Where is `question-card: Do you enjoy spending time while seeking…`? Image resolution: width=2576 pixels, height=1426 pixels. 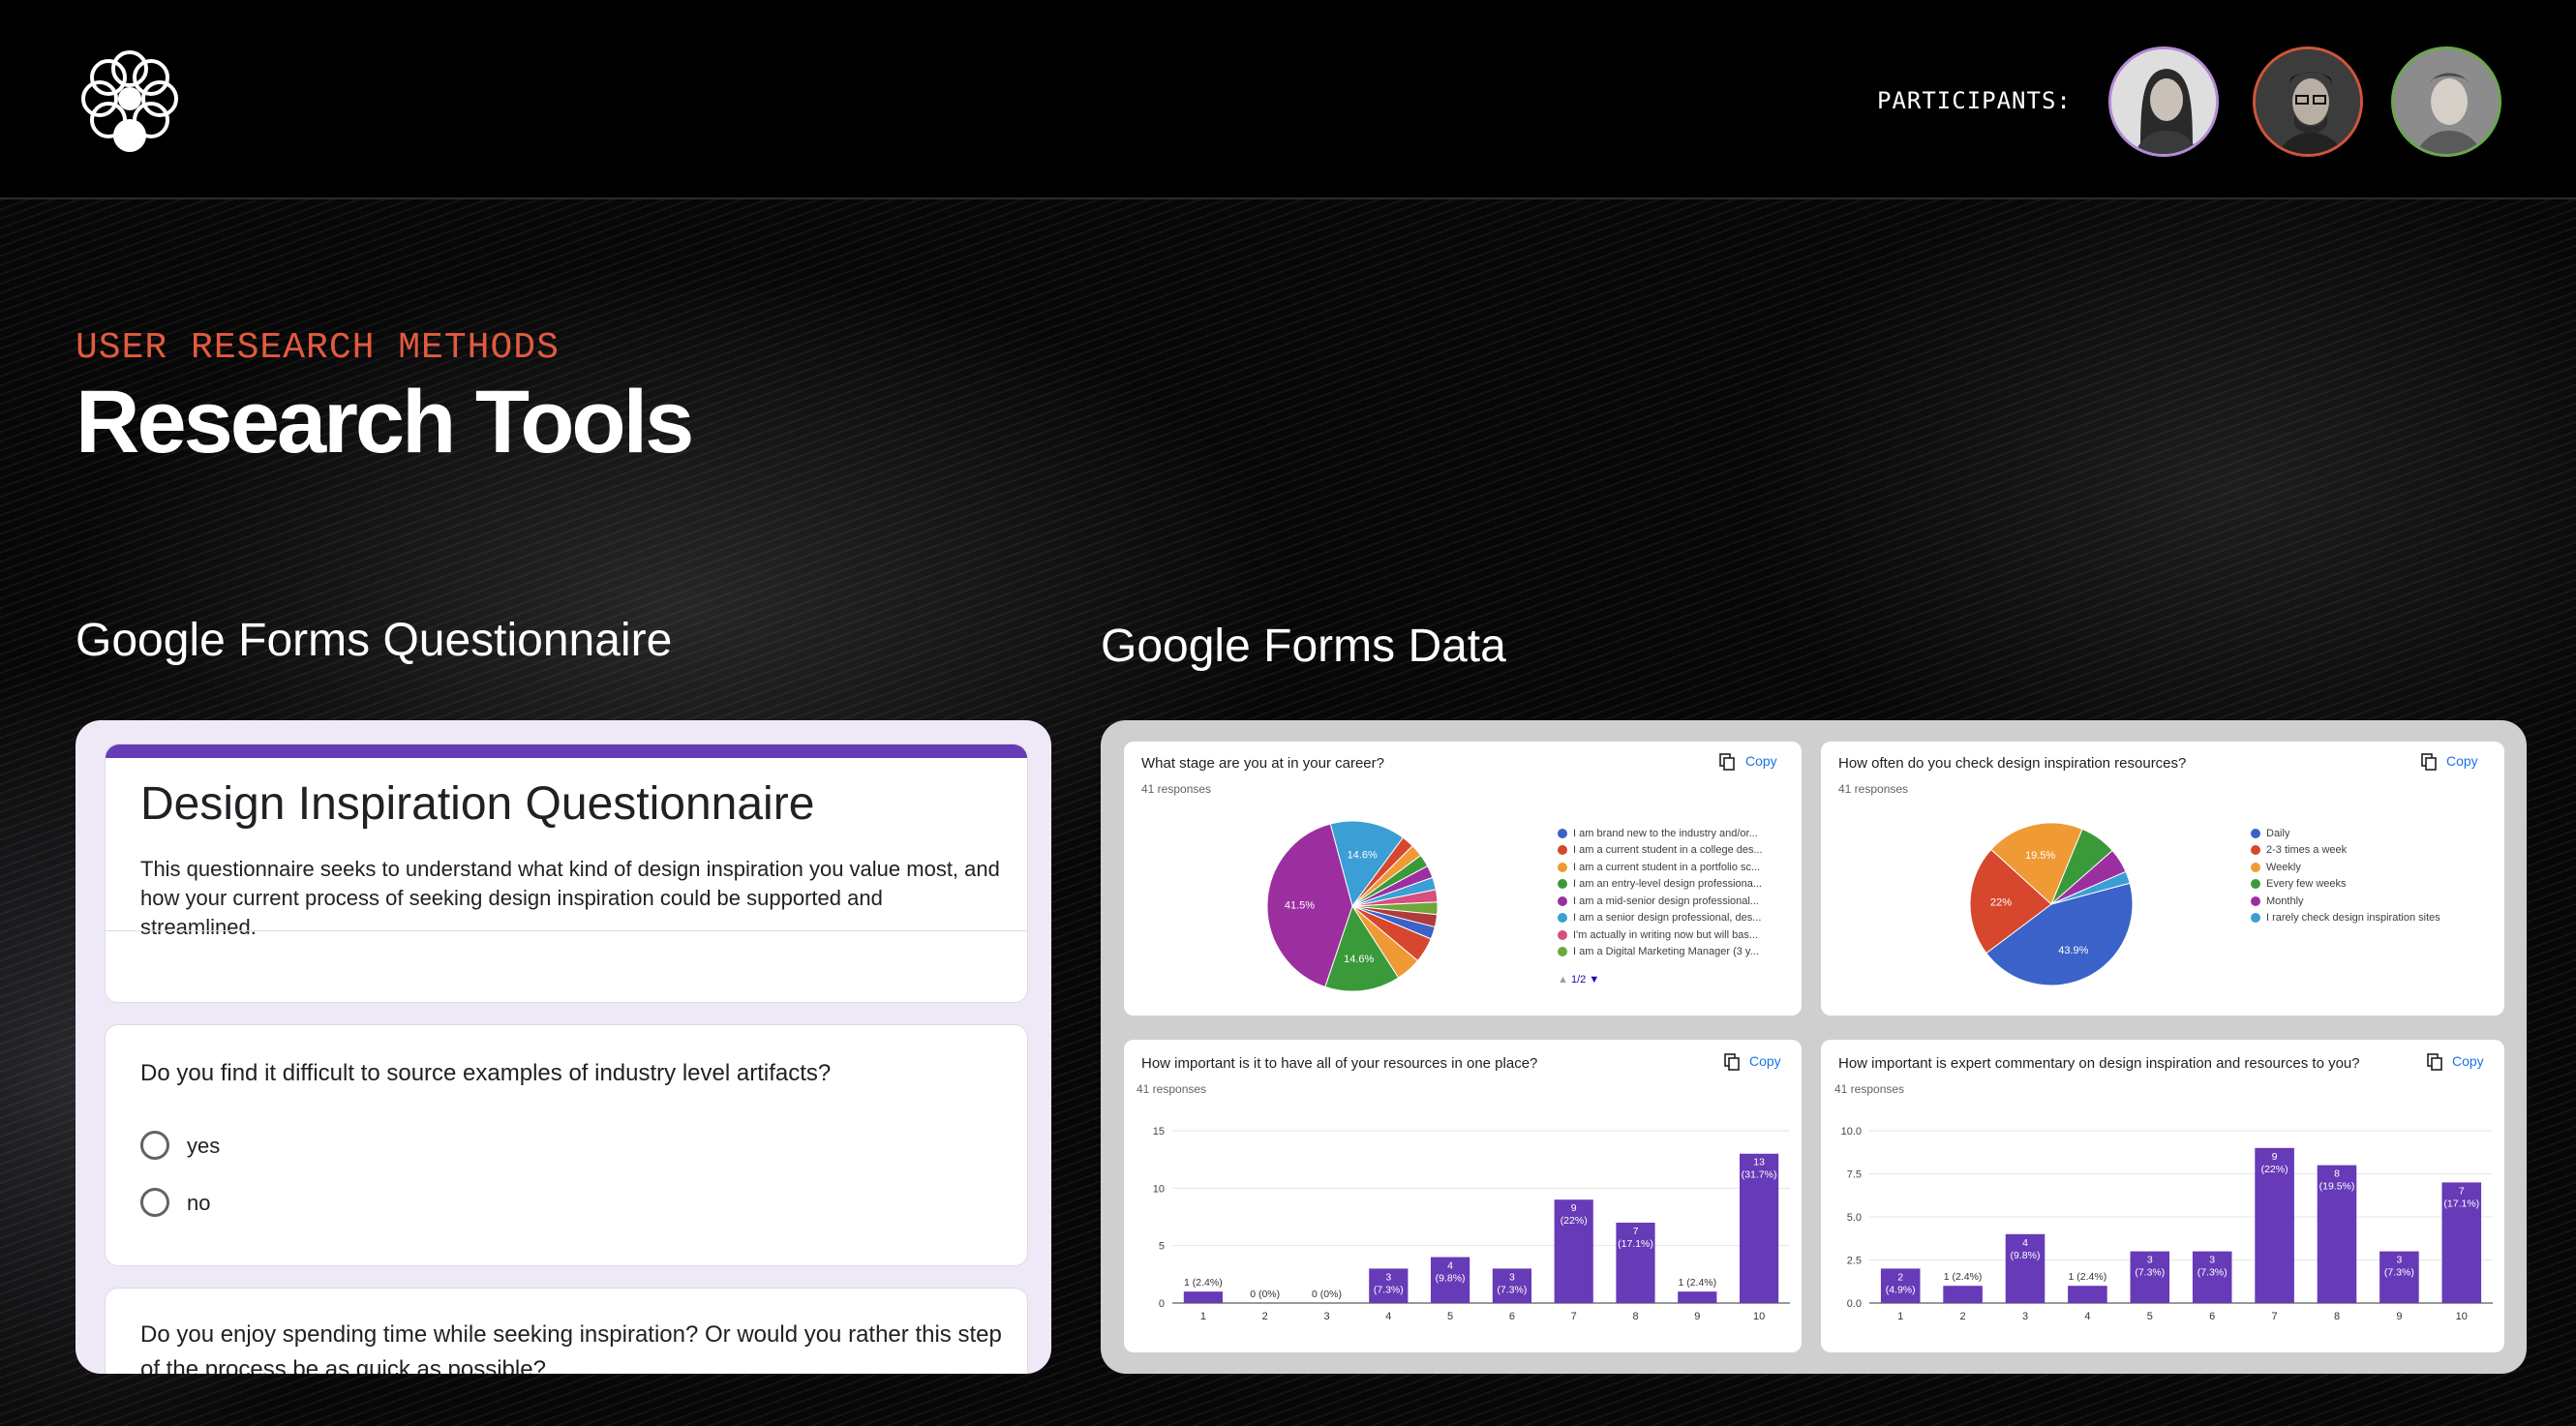 question-card: Do you enjoy spending time while seeking… is located at coordinates (567, 1331).